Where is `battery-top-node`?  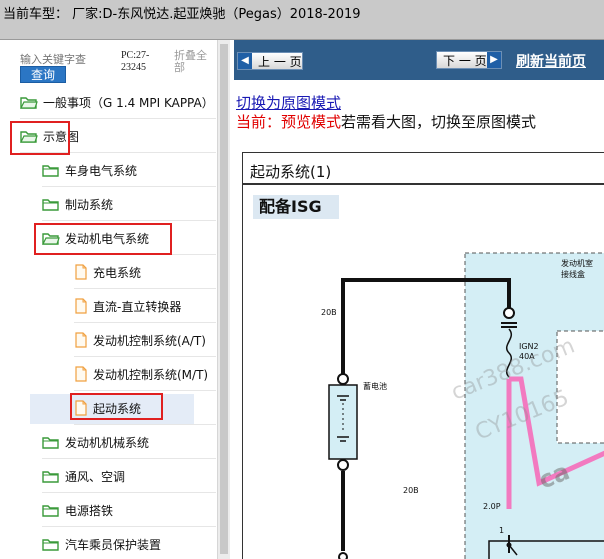 battery-top-node is located at coordinates (343, 379).